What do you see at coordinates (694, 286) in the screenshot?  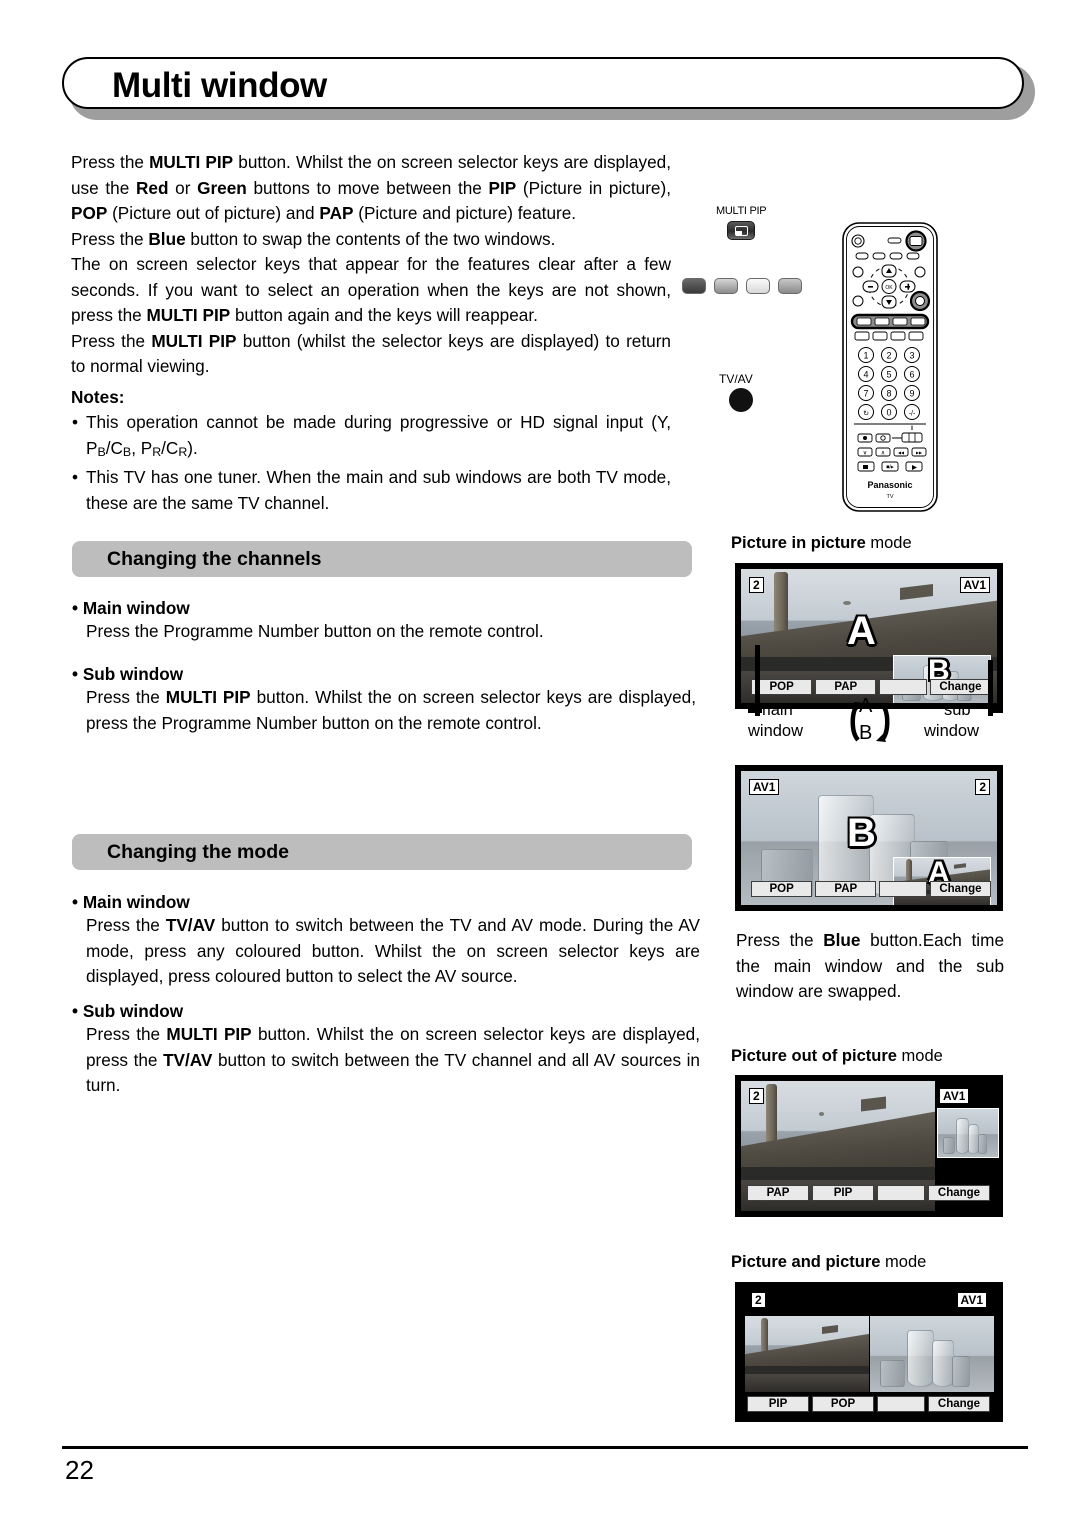 I see `red-key` at bounding box center [694, 286].